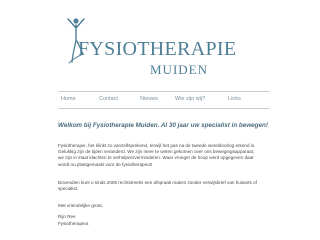  Describe the element at coordinates (179, 69) in the screenshot. I see `logo-subtitle: MUIDEN` at that location.